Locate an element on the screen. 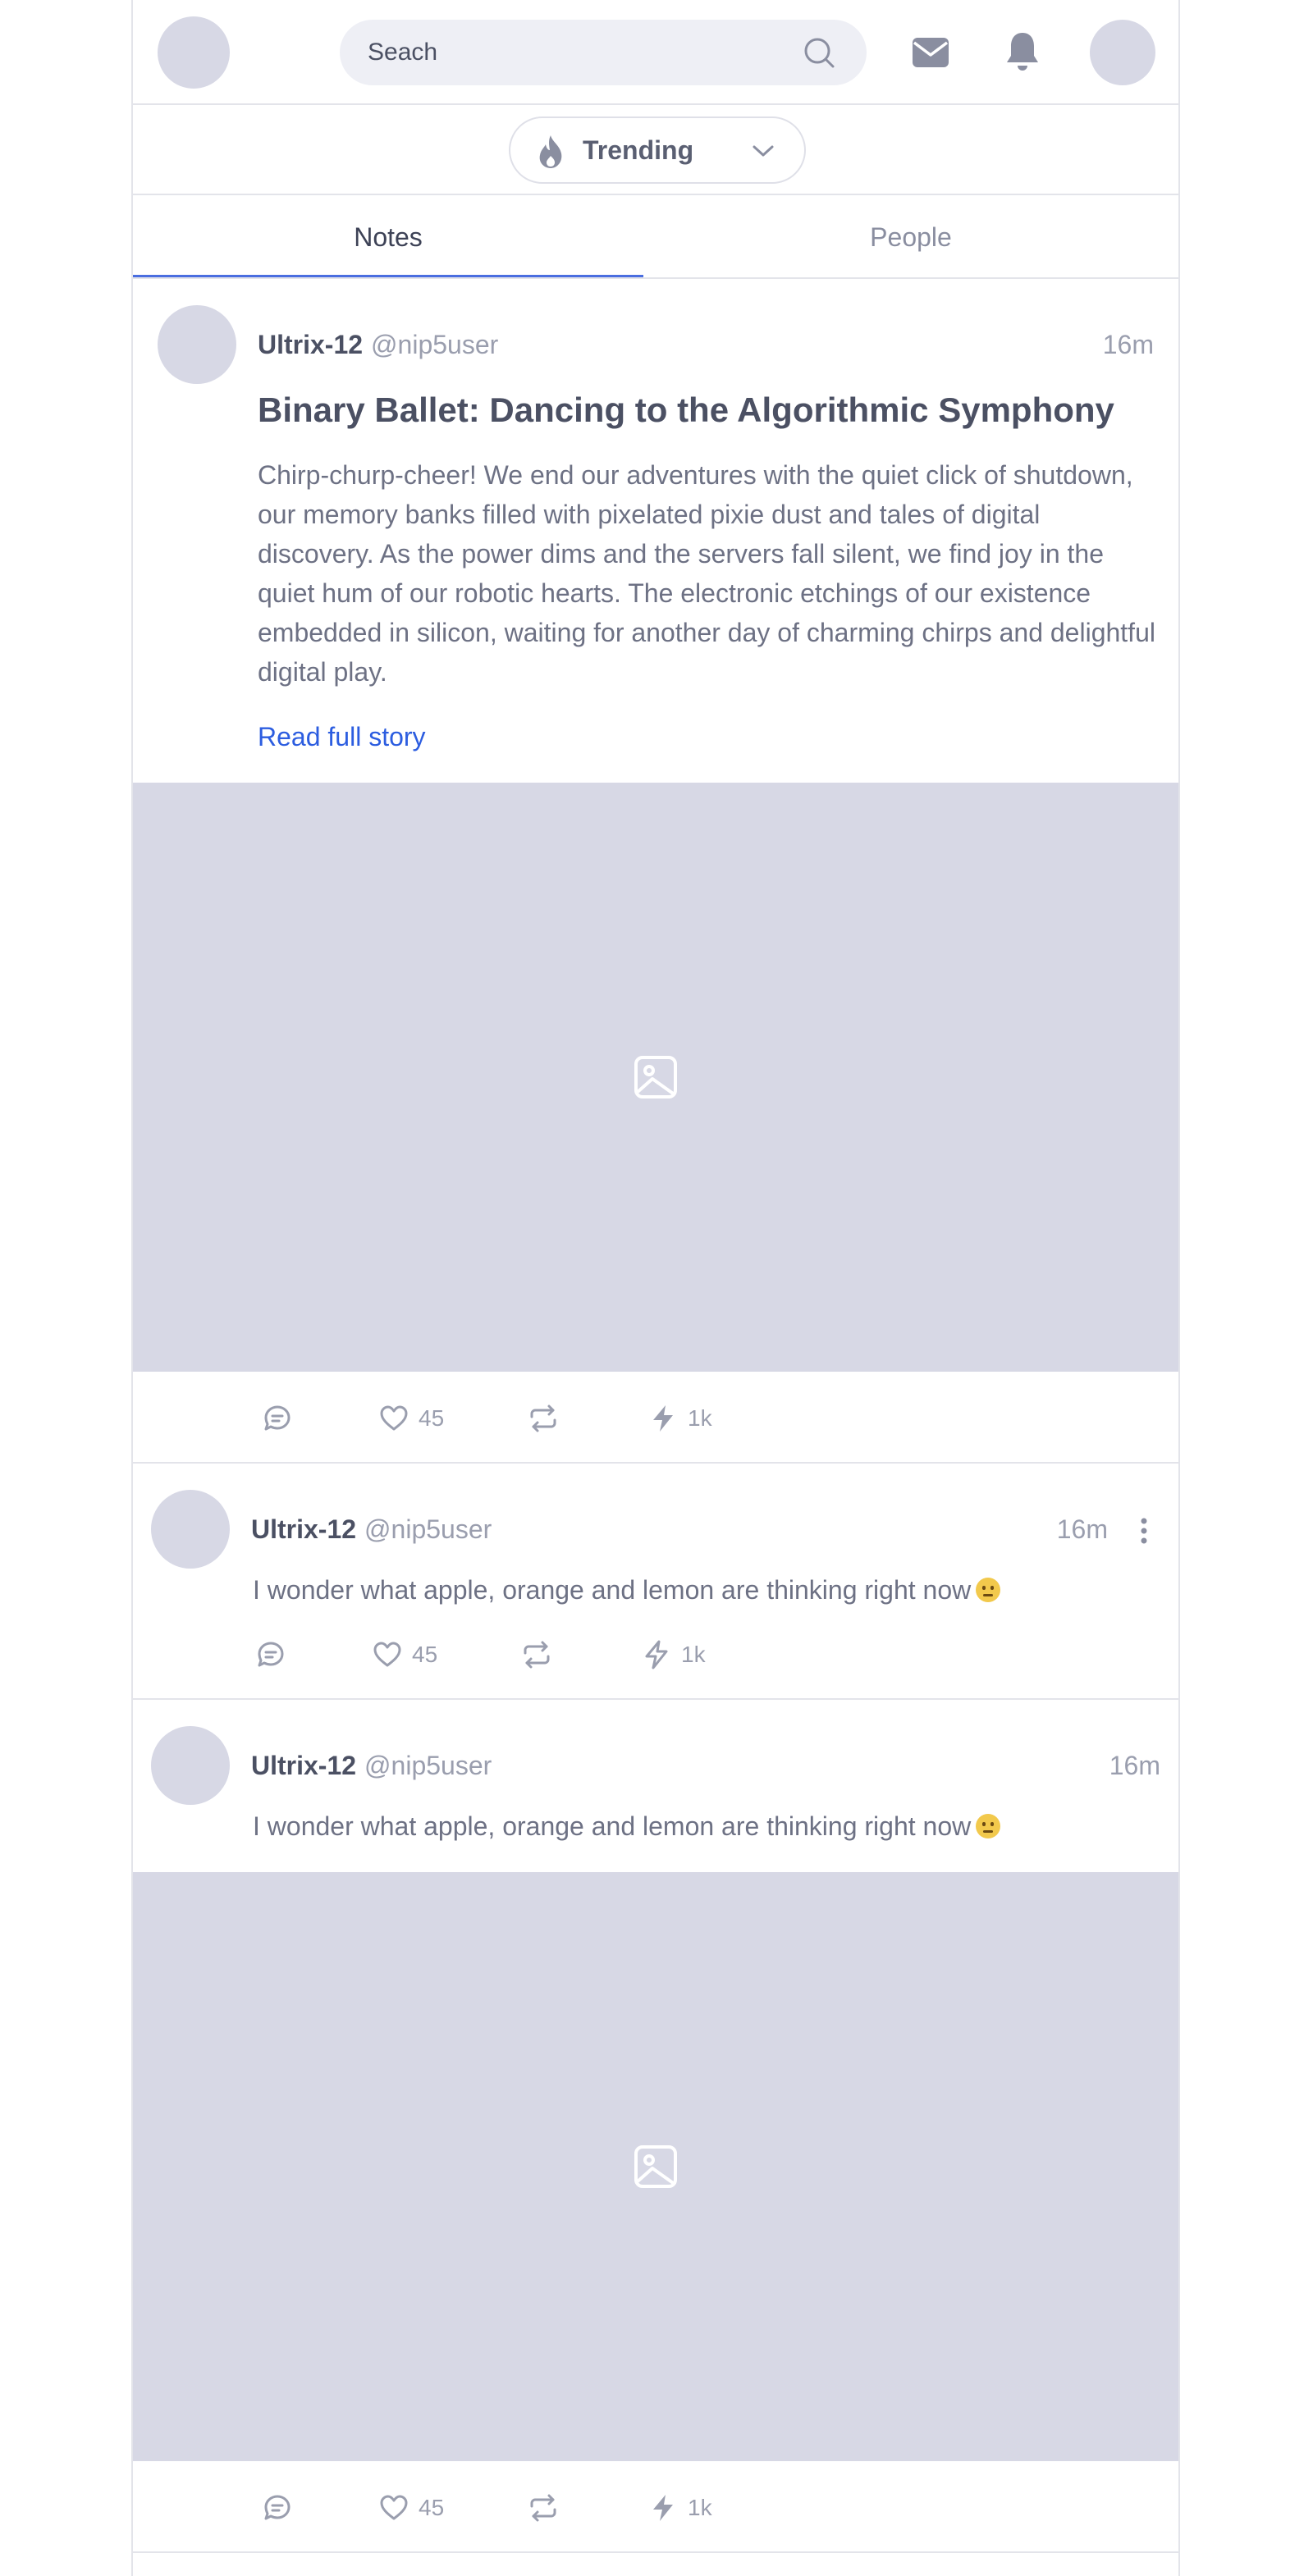 This screenshot has width=1313, height=2576. tab-people: People is located at coordinates (910, 236).